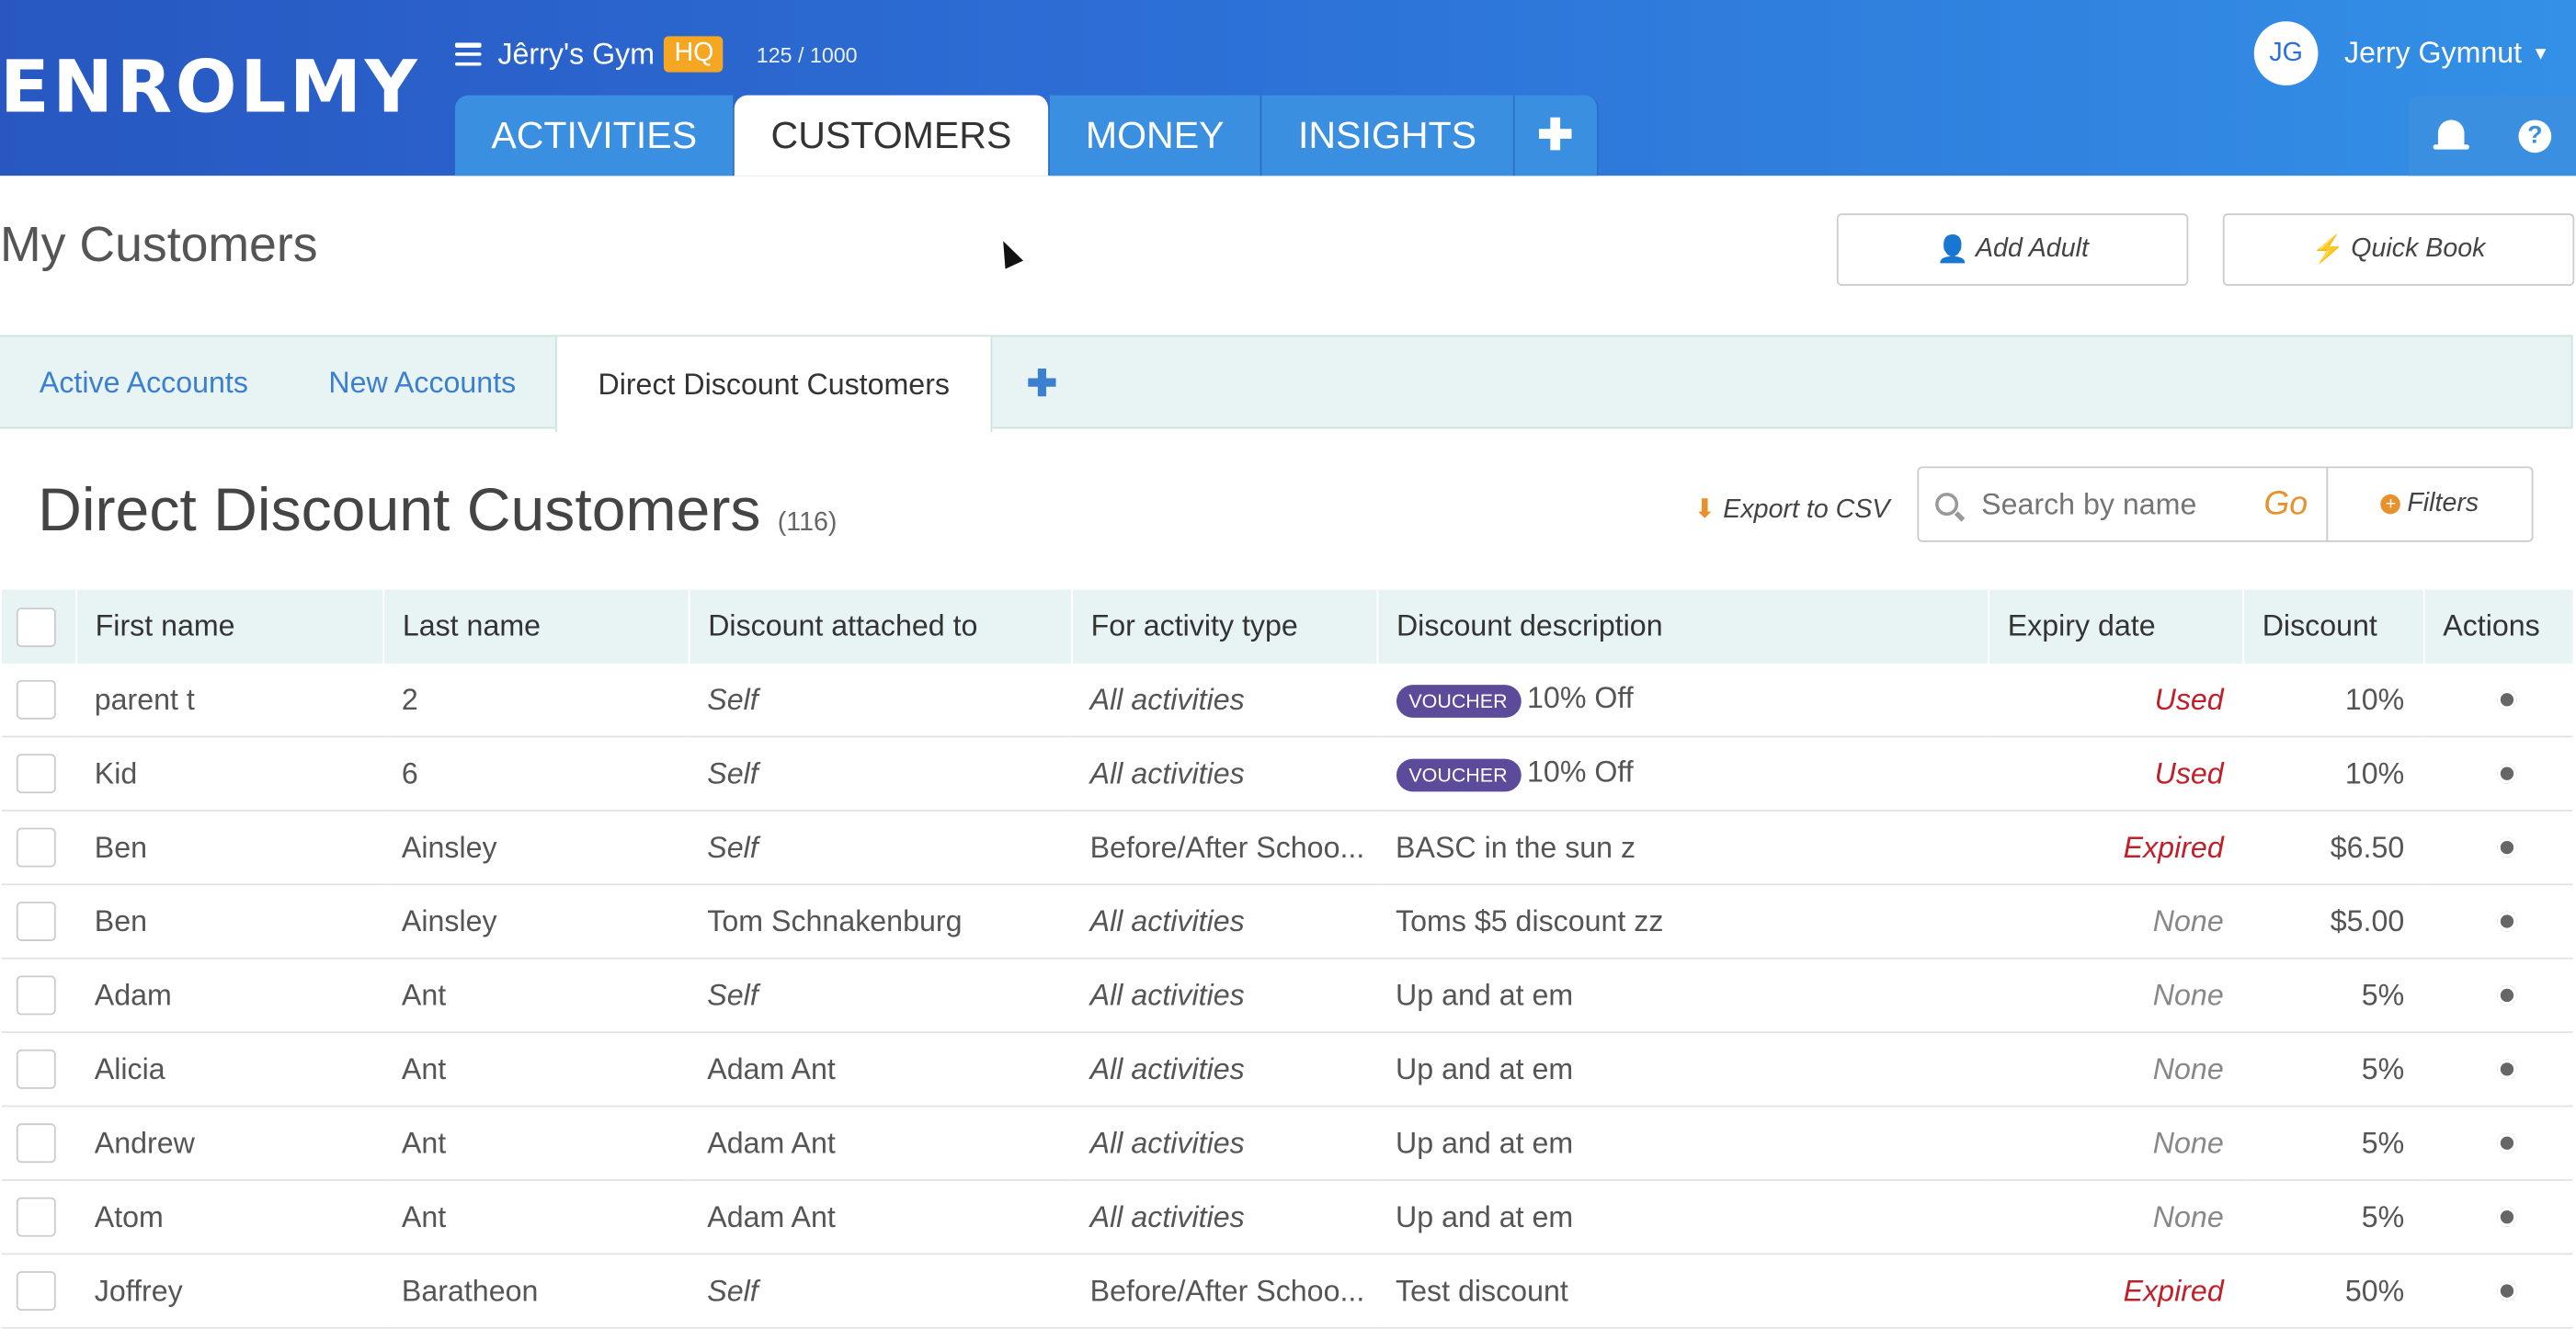 This screenshot has height=1329, width=2576. I want to click on col-discount: Discount, so click(2333, 626).